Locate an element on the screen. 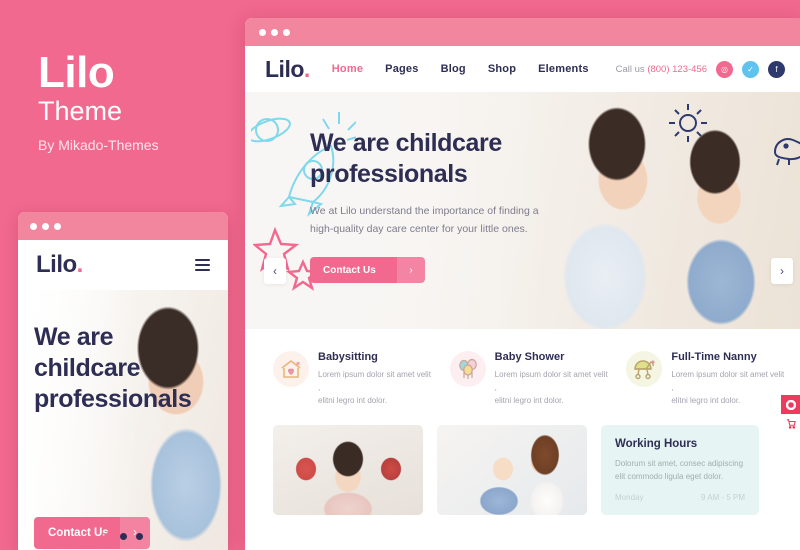 Image resolution: width=800 pixels, height=550 pixels. mobile-slider-dots is located at coordinates (123, 536).